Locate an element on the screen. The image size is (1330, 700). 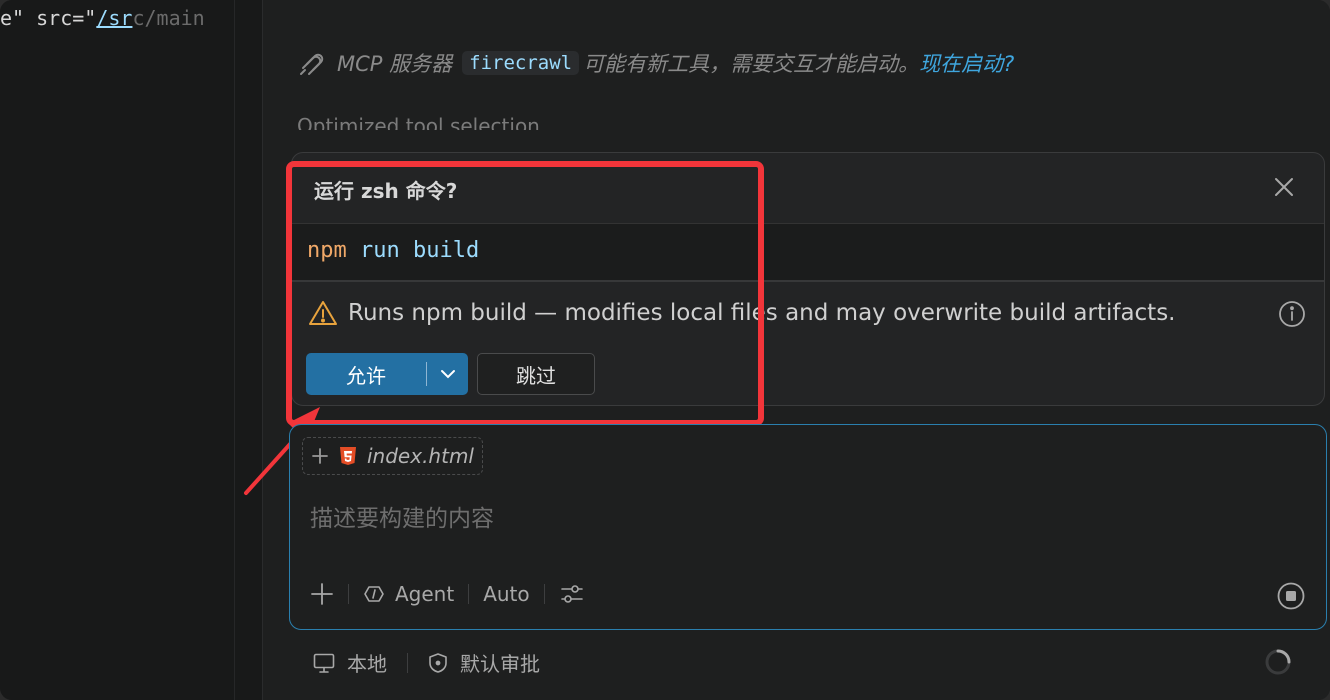
mcp-notice: MCP 服务器 firecrawl 可能有新工具，需要交互才能启动。 现在启动? is located at coordinates (655, 63).